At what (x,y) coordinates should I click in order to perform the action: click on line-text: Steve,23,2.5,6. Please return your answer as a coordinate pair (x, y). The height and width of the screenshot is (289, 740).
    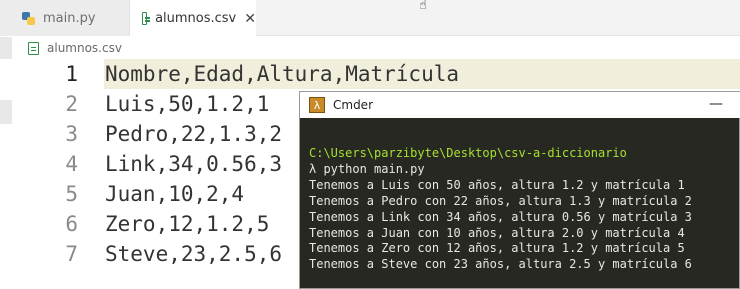
    Looking at the image, I should click on (194, 254).